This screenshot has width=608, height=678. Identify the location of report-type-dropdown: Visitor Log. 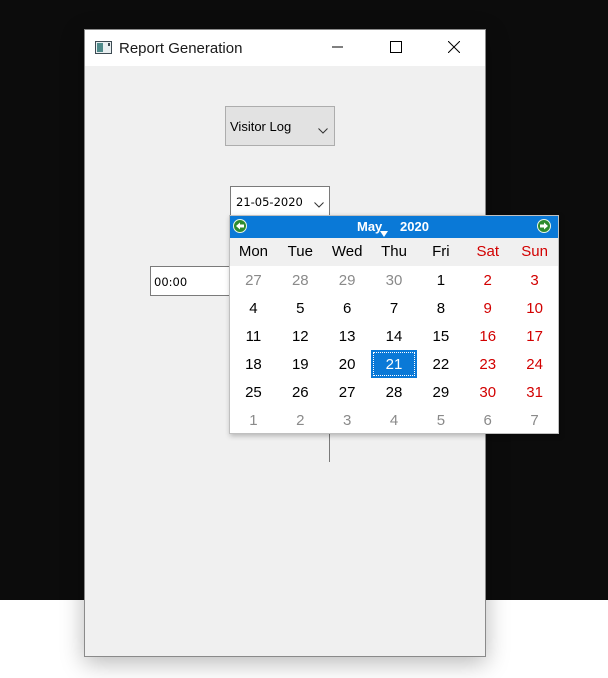
(280, 126).